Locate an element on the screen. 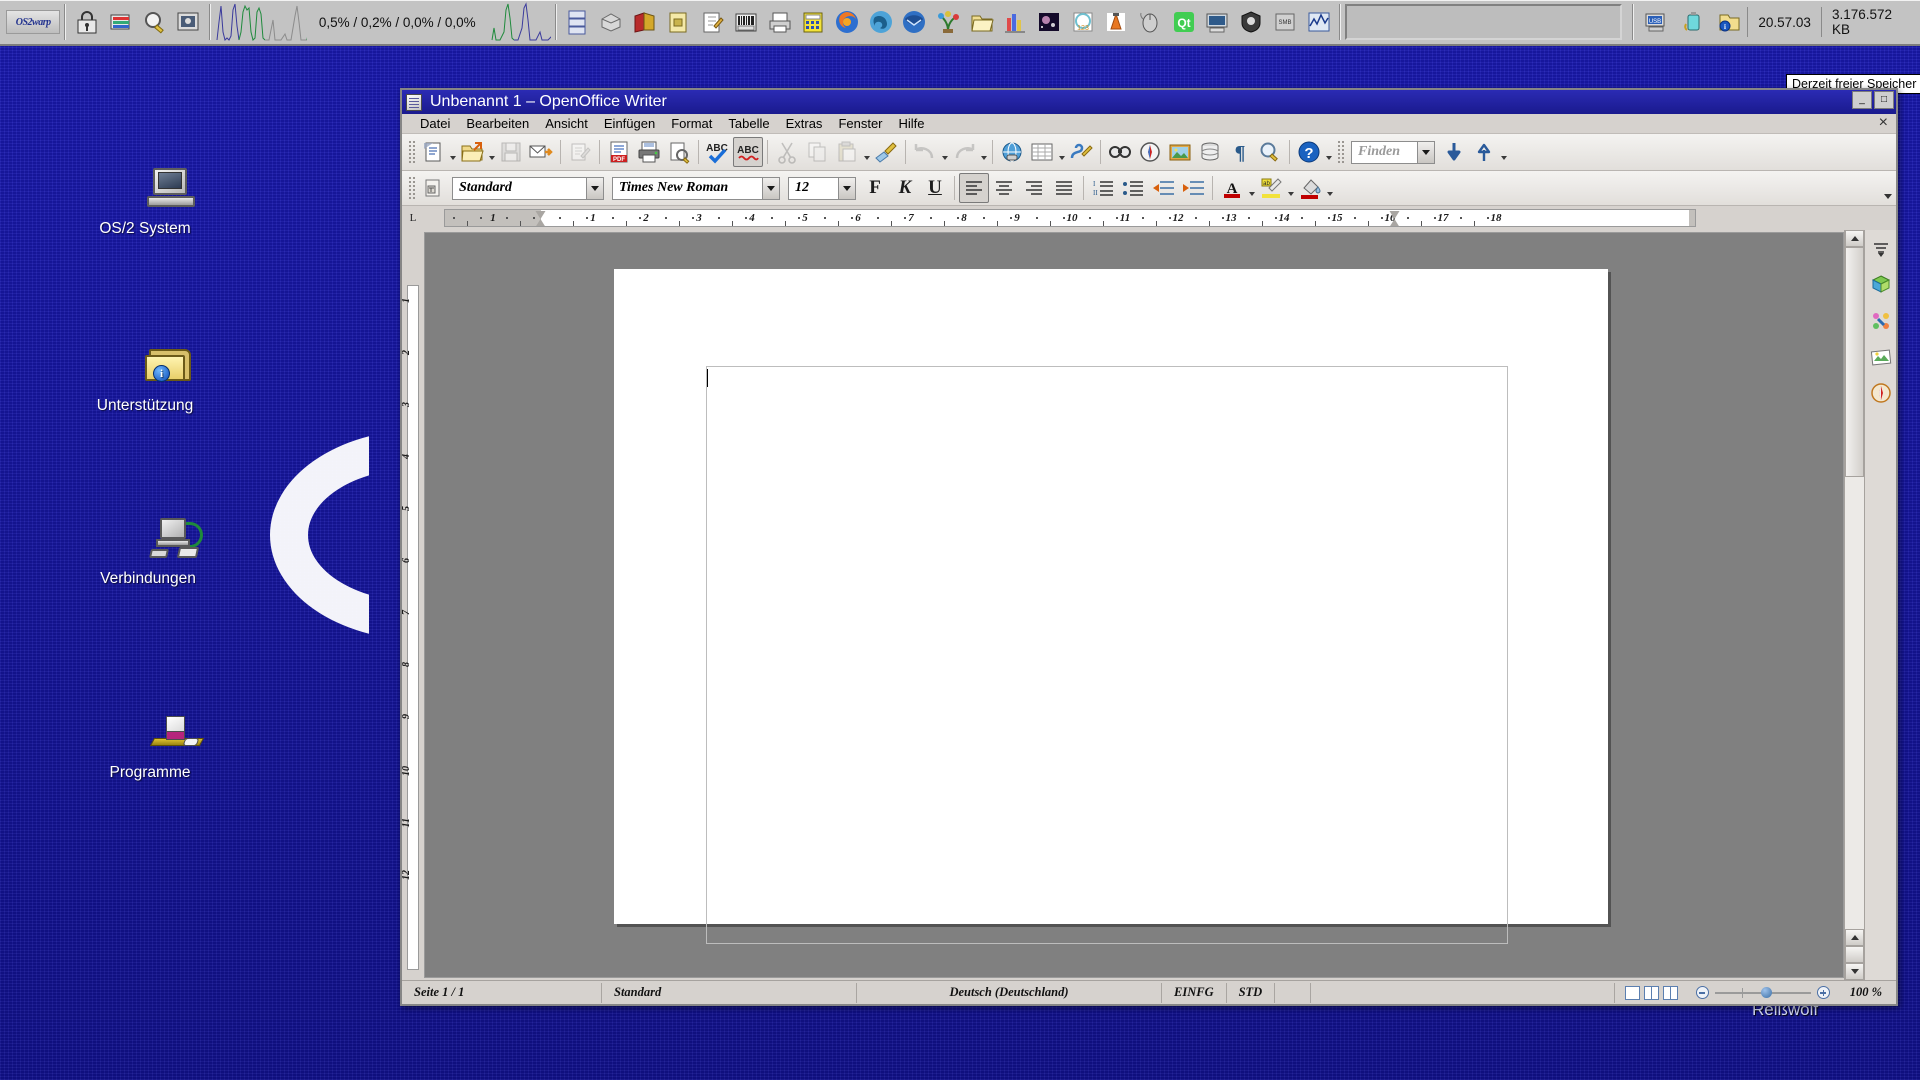  open-document-button is located at coordinates (472, 152).